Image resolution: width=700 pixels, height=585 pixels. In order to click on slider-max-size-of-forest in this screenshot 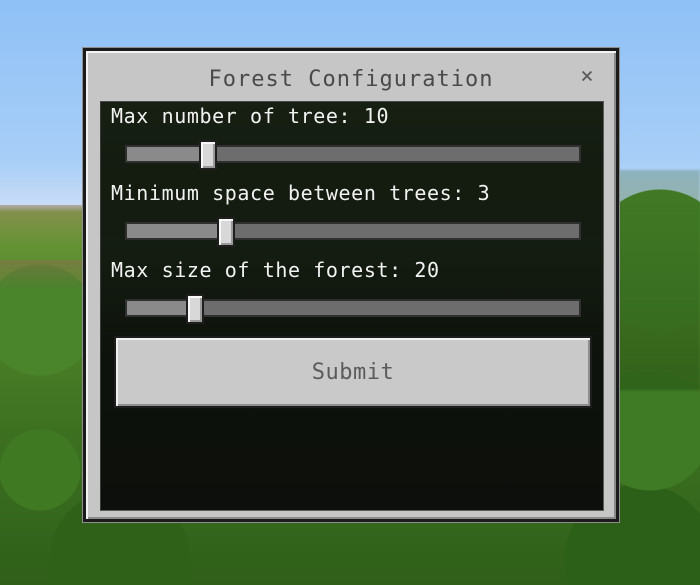, I will do `click(353, 309)`.